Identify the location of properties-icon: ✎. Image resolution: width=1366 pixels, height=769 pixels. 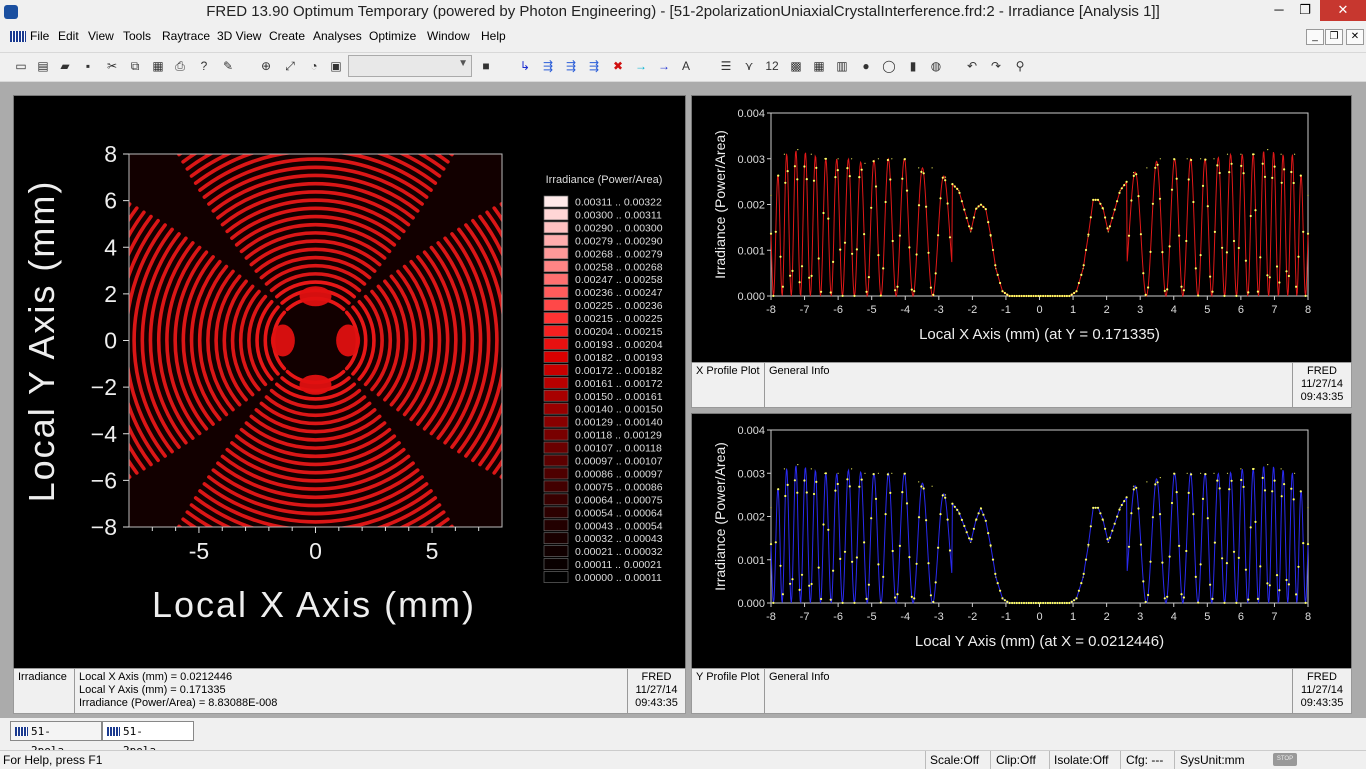
(228, 66).